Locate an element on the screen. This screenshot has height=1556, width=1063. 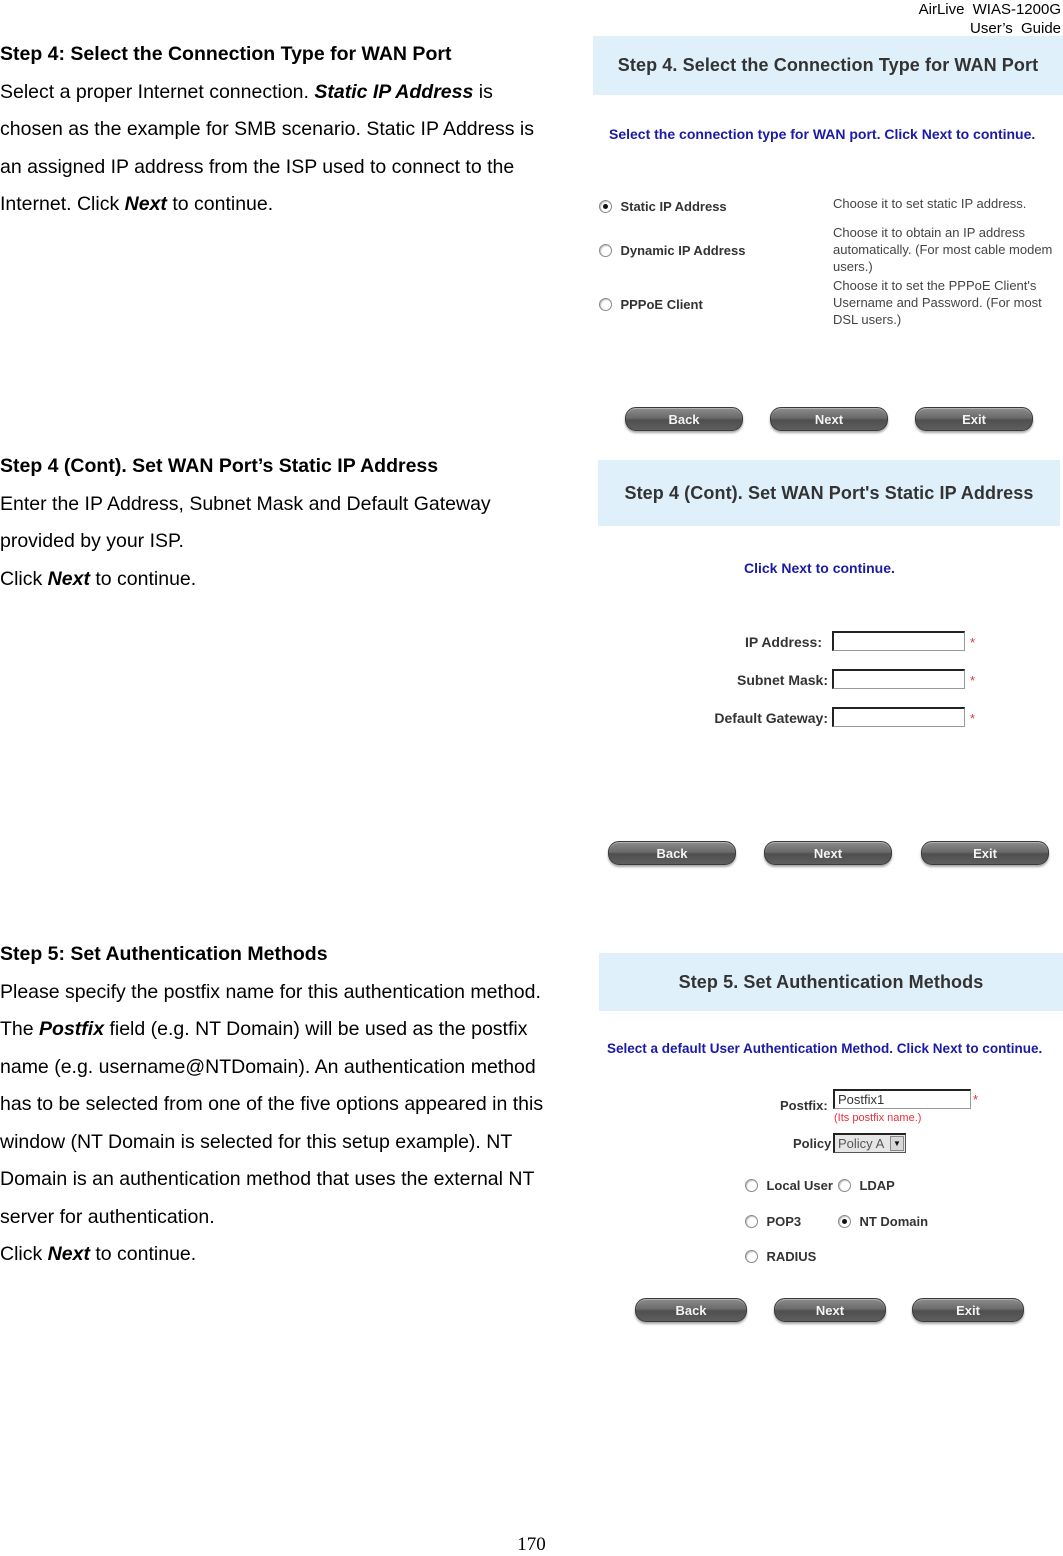
ip-address-input is located at coordinates (898, 641).